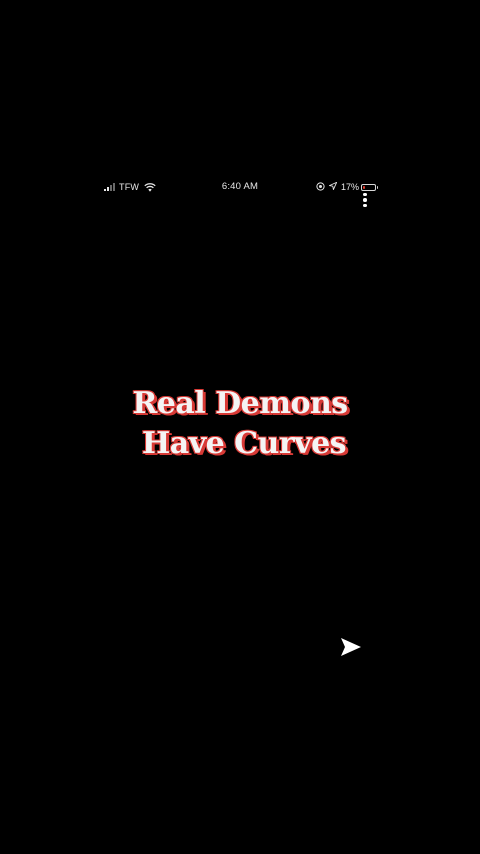 This screenshot has width=480, height=854. I want to click on send-button, so click(351, 647).